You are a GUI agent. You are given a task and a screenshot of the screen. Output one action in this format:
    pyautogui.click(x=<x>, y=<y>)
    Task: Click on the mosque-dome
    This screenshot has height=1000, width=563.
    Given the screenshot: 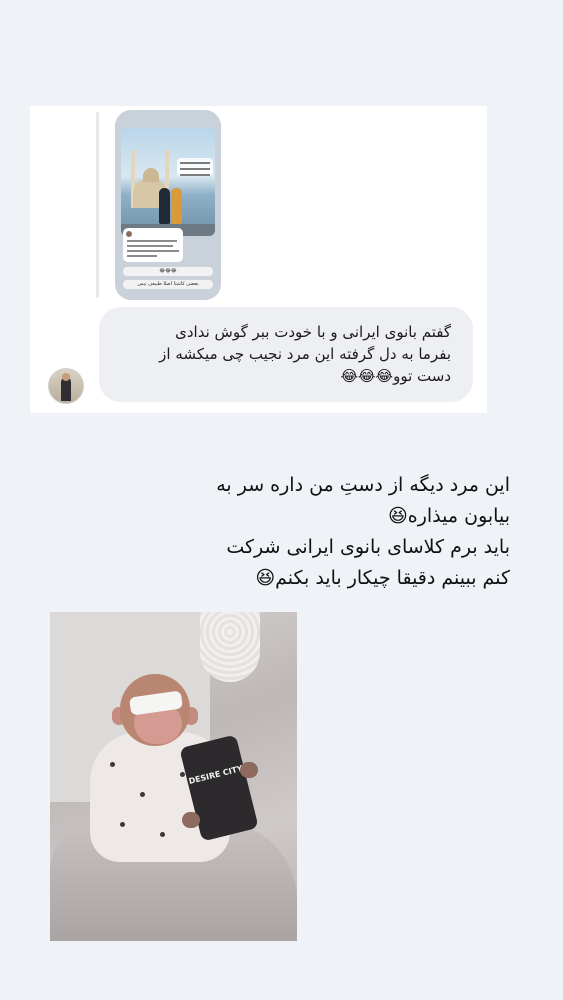 What is the action you would take?
    pyautogui.click(x=151, y=175)
    